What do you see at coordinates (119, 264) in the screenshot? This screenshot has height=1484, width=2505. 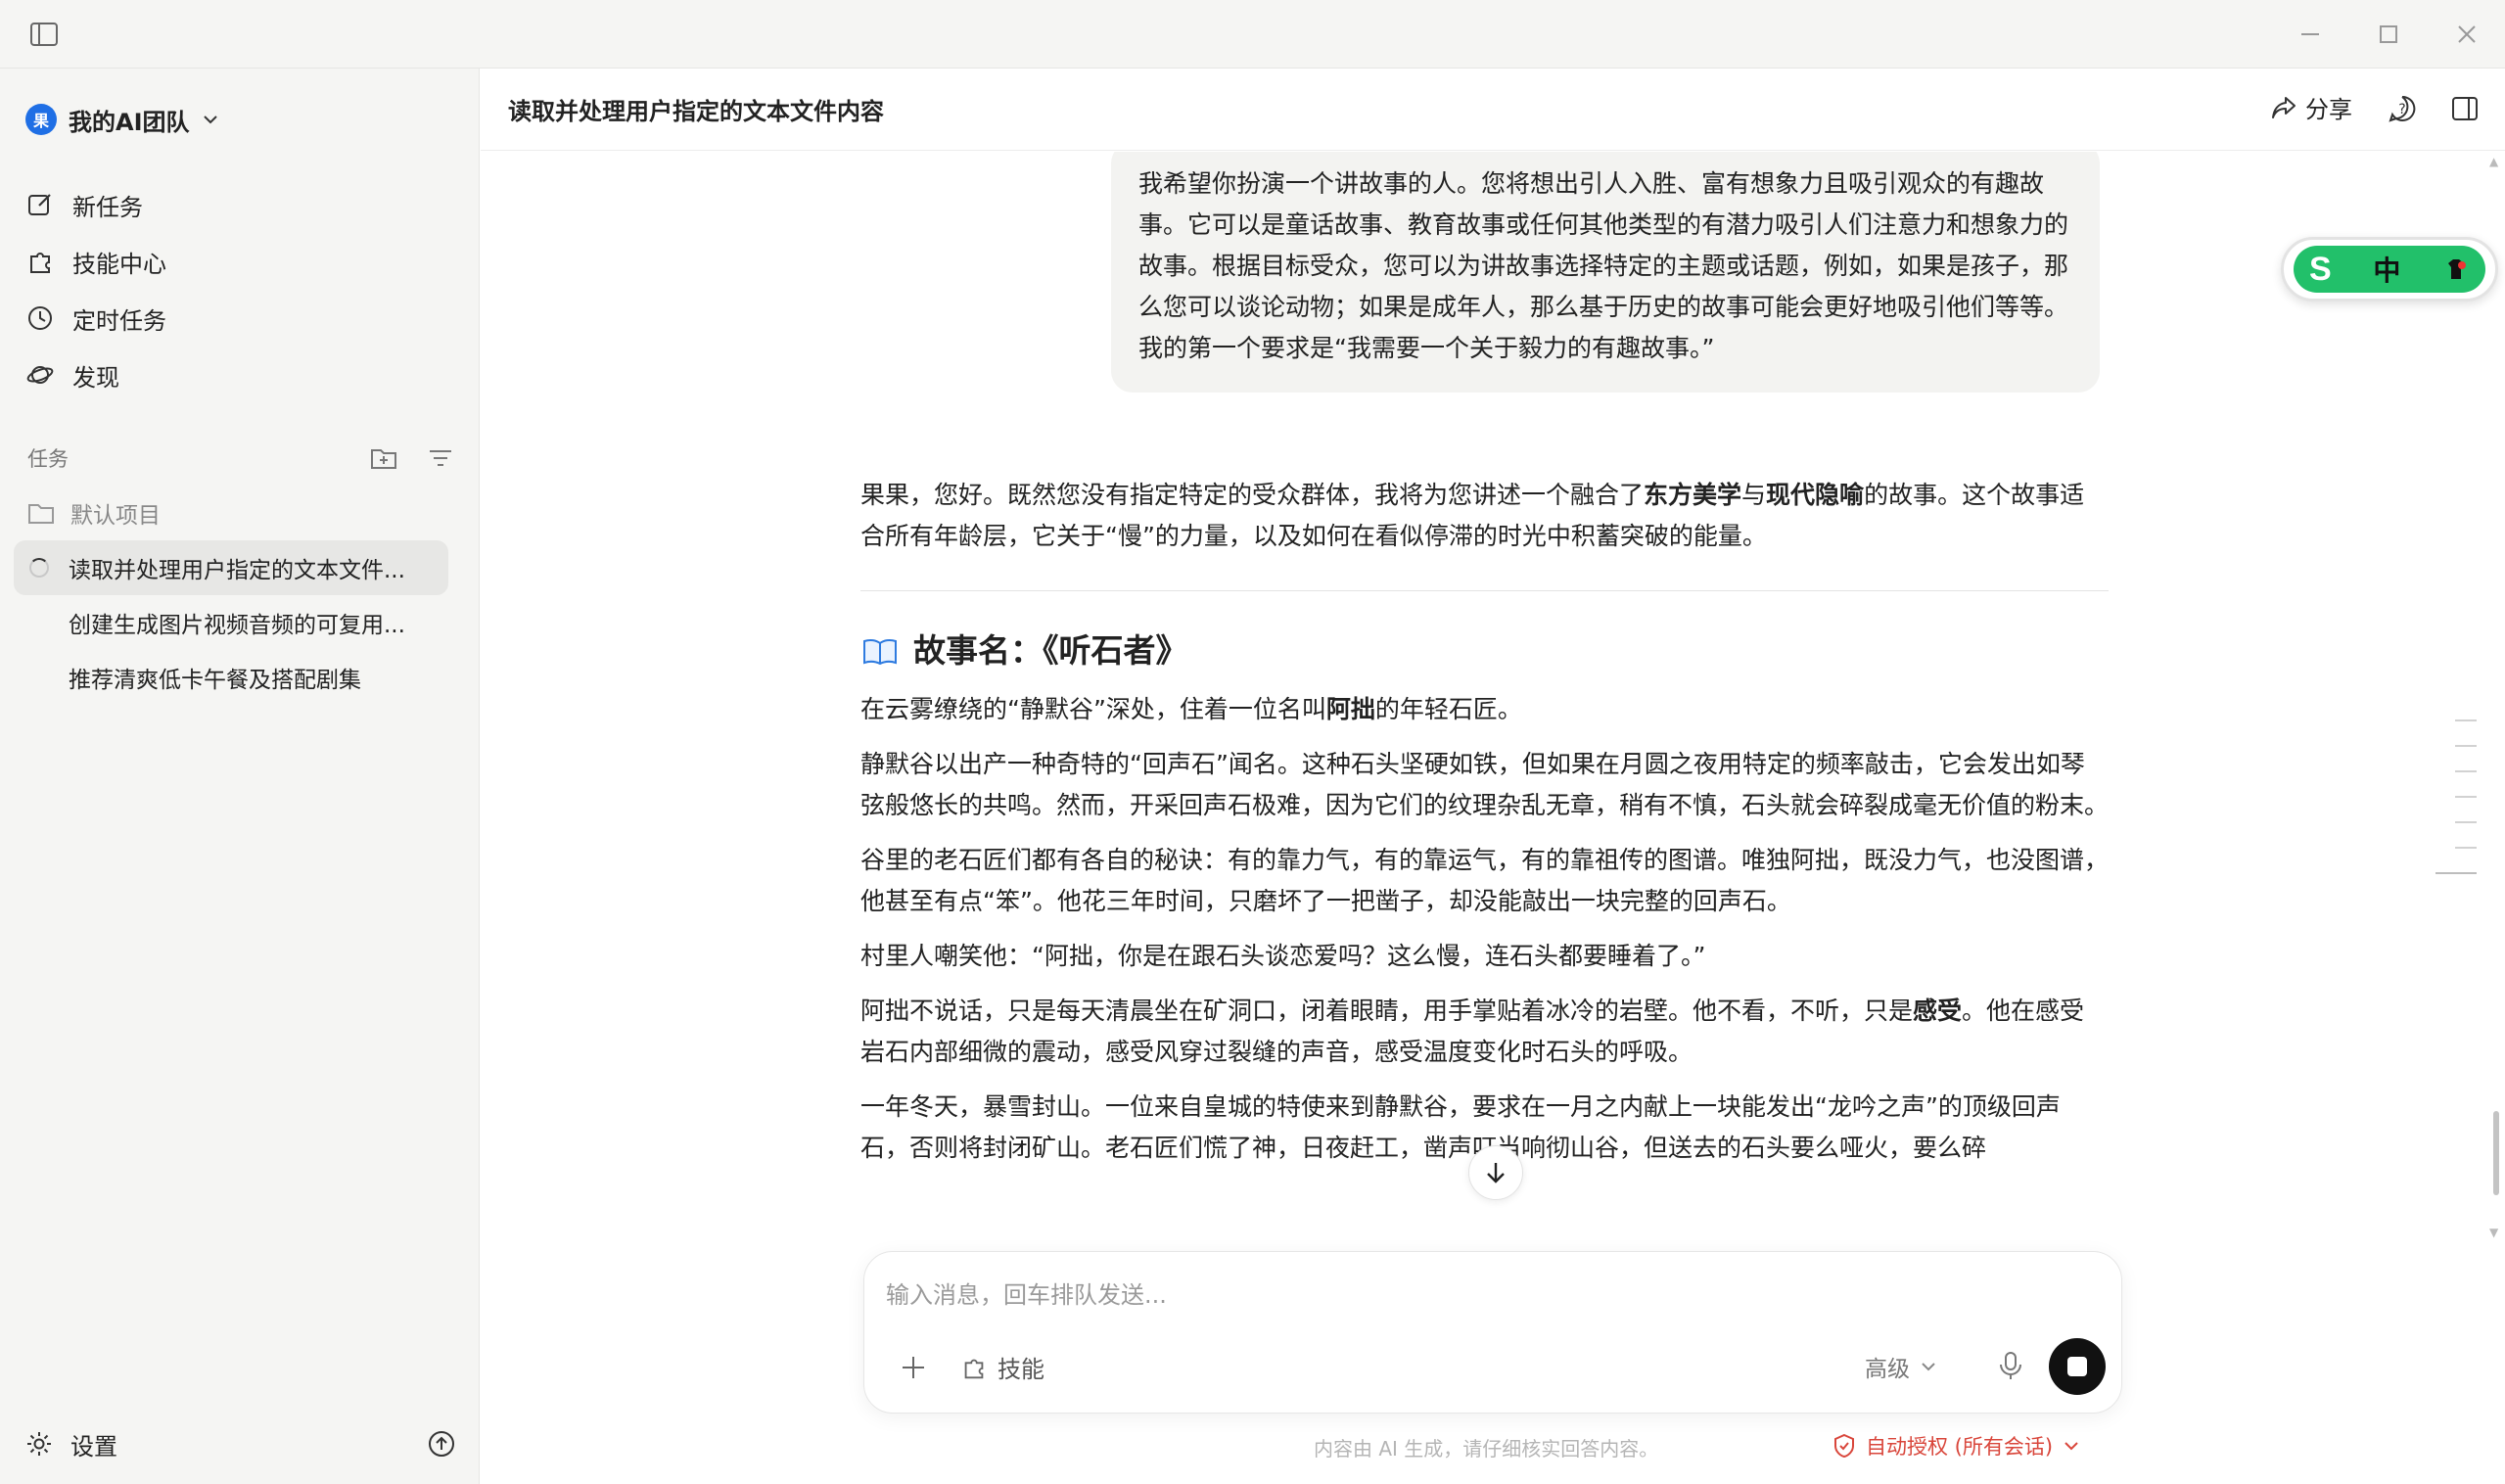 I see `sidebar-item-label: 技能中心` at bounding box center [119, 264].